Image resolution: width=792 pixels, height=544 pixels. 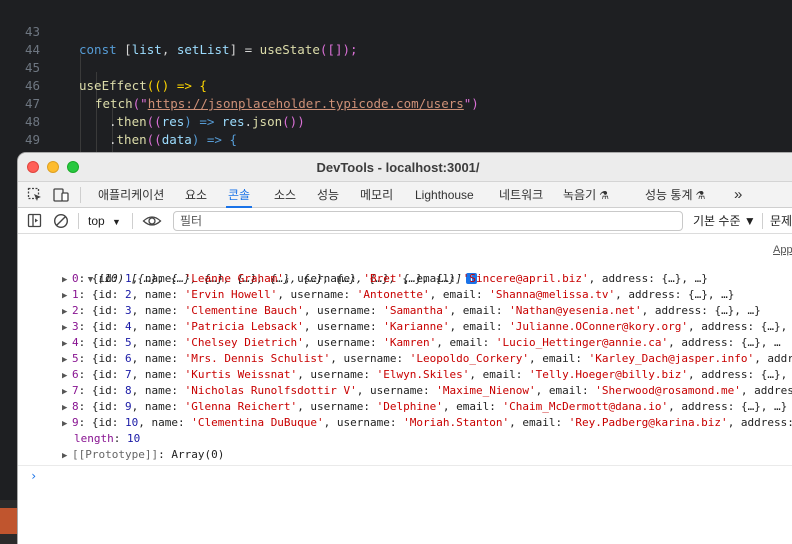 I want to click on background-window-accent, so click(x=9, y=521).